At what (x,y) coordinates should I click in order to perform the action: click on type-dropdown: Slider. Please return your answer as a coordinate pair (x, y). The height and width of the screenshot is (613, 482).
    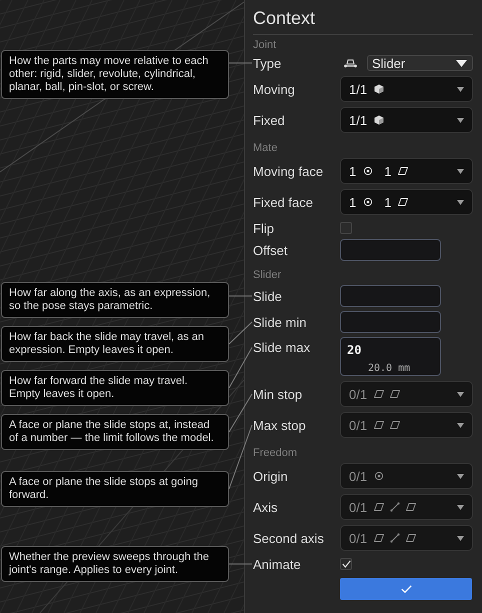
    Looking at the image, I should click on (420, 63).